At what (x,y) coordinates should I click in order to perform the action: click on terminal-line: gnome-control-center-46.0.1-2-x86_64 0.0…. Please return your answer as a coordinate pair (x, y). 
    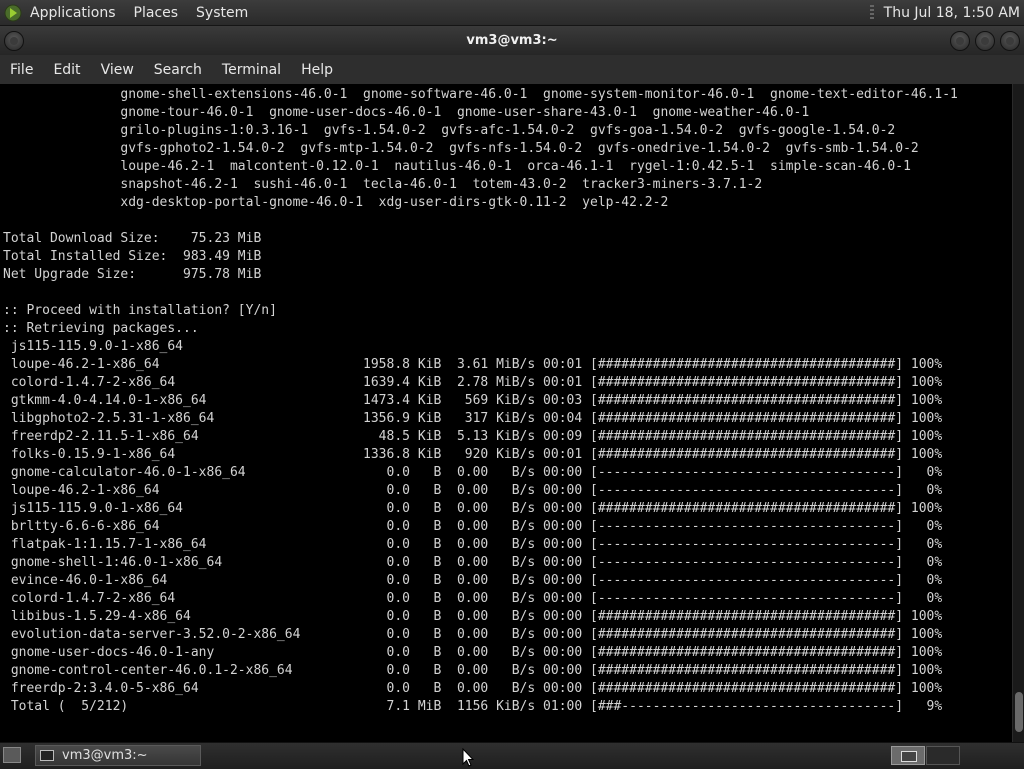
    Looking at the image, I should click on (473, 670).